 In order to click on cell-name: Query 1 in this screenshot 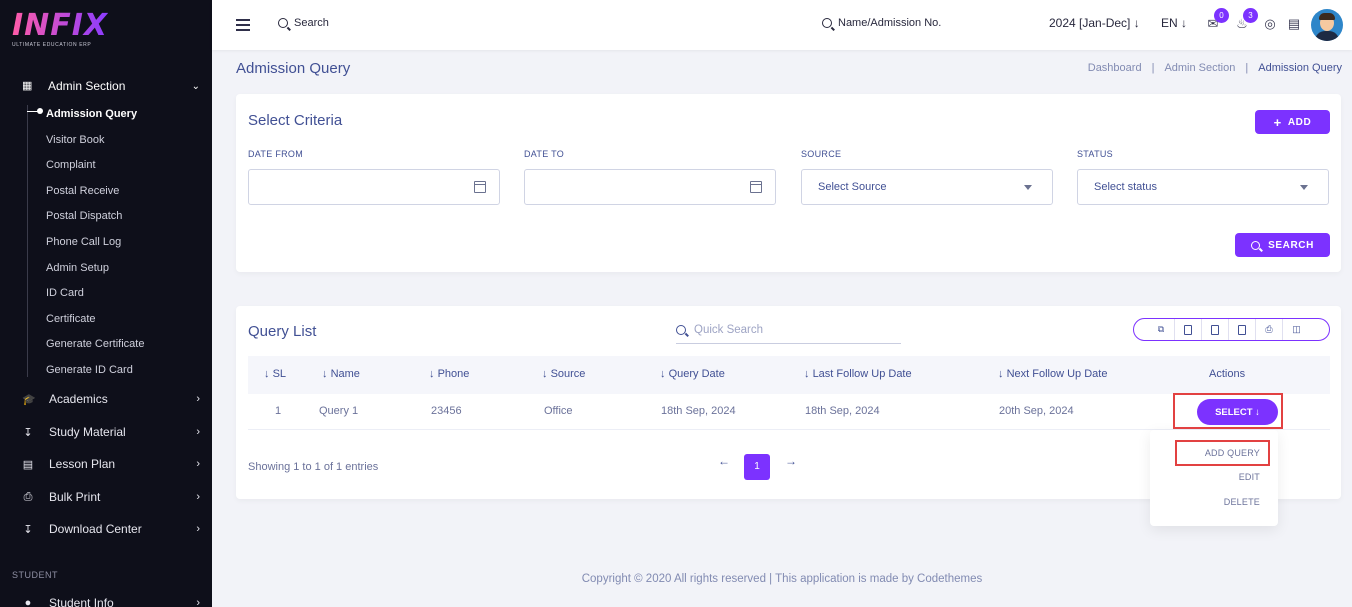, I will do `click(339, 411)`.